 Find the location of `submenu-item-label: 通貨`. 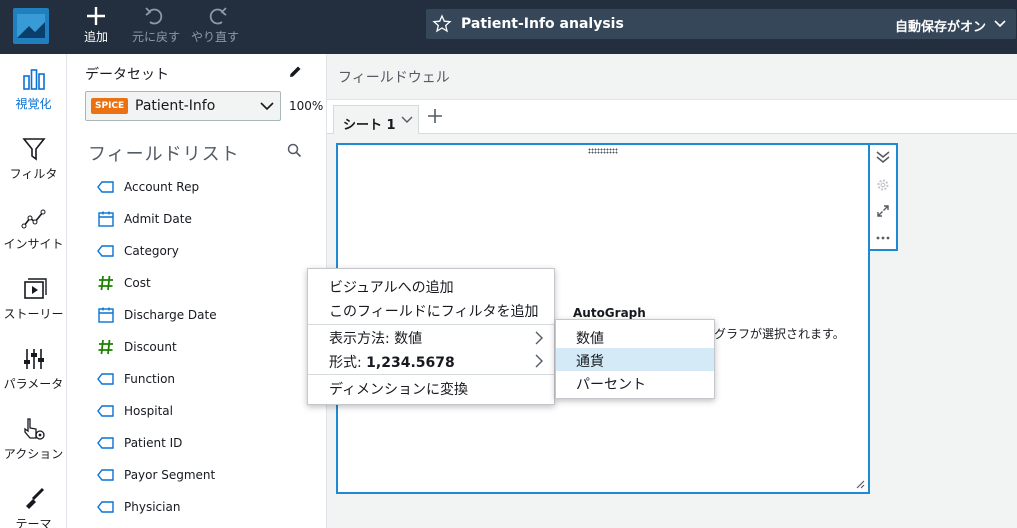

submenu-item-label: 通貨 is located at coordinates (590, 362).